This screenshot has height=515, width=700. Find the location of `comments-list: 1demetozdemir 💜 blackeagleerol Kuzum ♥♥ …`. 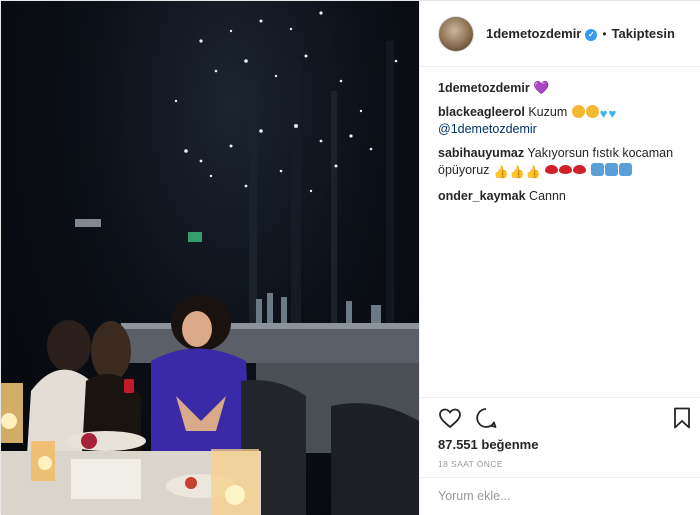

comments-list: 1demetozdemir 💜 blackeagleerol Kuzum ♥♥ … is located at coordinates (563, 145).